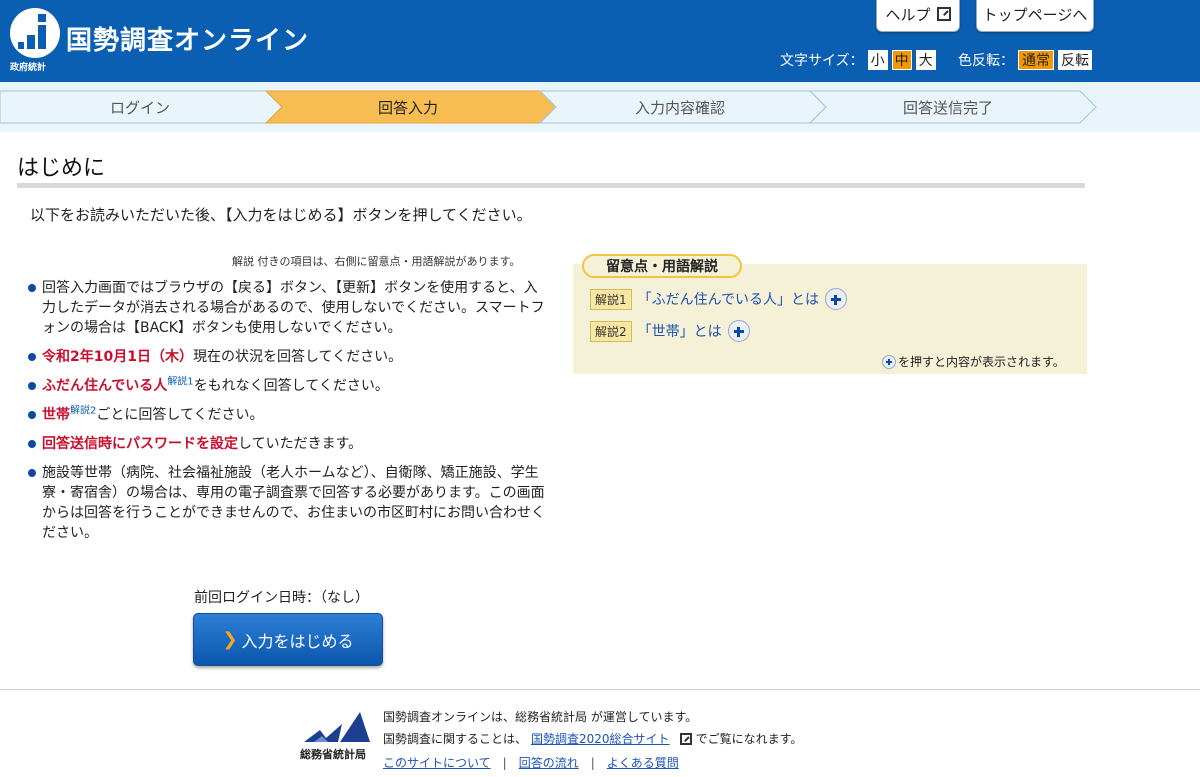 This screenshot has height=777, width=1200. I want to click on footer-operator-text: 国勢調査オンラインは、総務省統計局 が運営しています。, so click(540, 717).